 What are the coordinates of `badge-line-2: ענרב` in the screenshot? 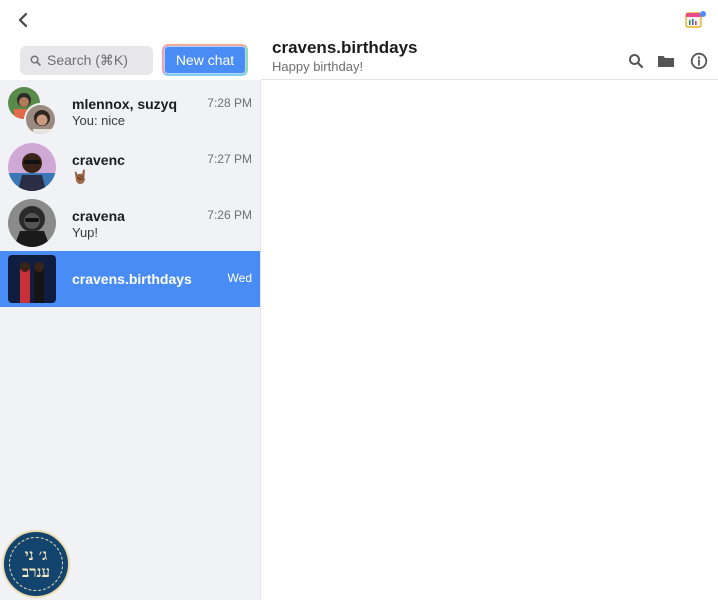 It's located at (36, 572).